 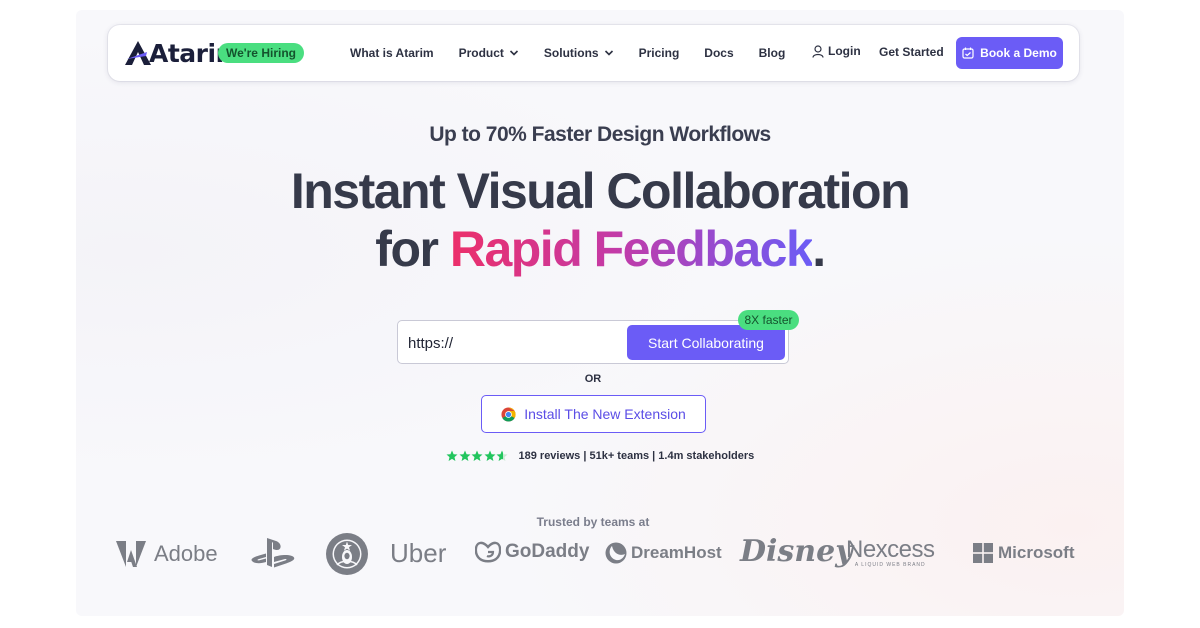 I want to click on headline-prefix: for, so click(x=412, y=249).